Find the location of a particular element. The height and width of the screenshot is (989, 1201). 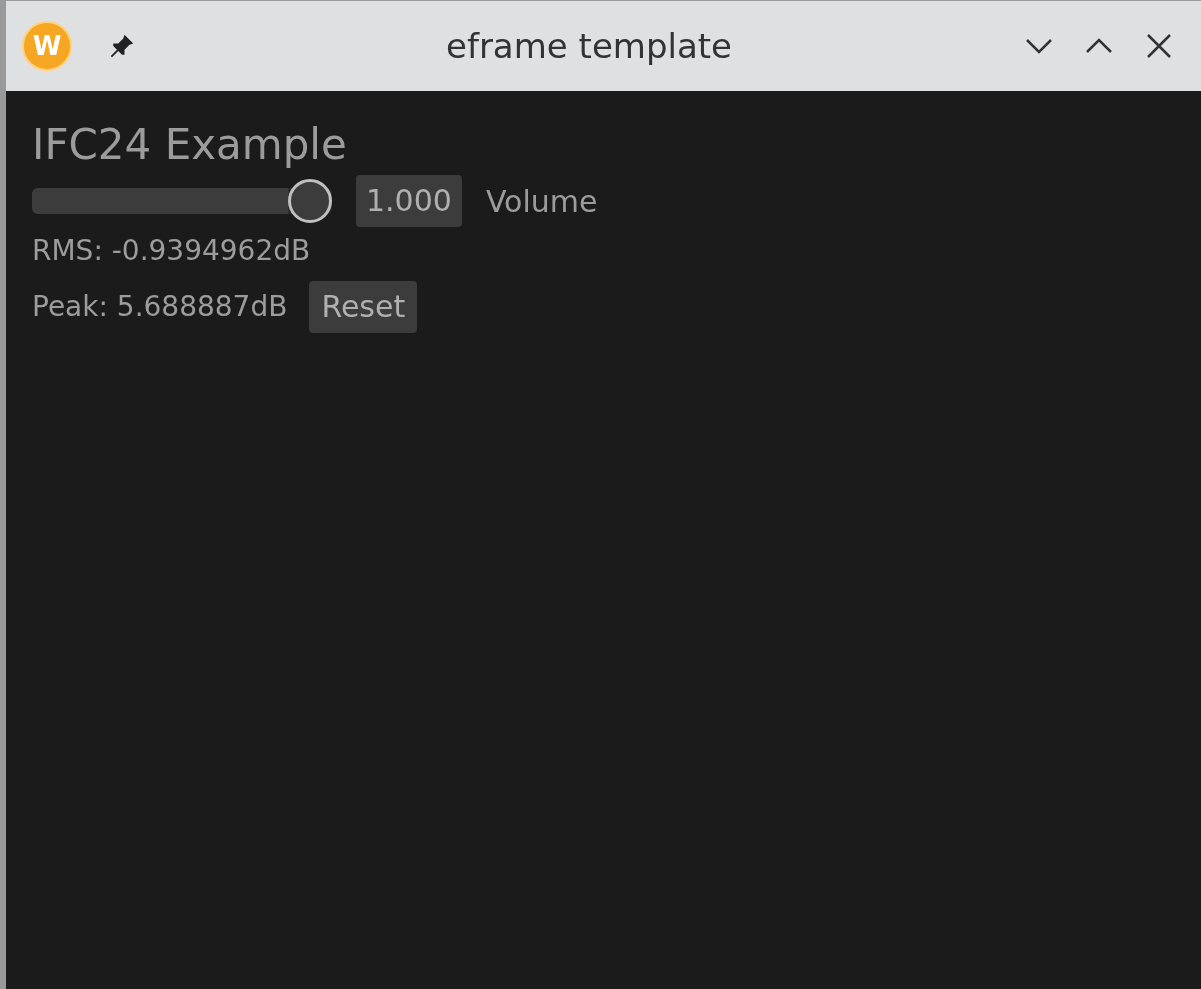

window-title: eframe template is located at coordinates (589, 46).